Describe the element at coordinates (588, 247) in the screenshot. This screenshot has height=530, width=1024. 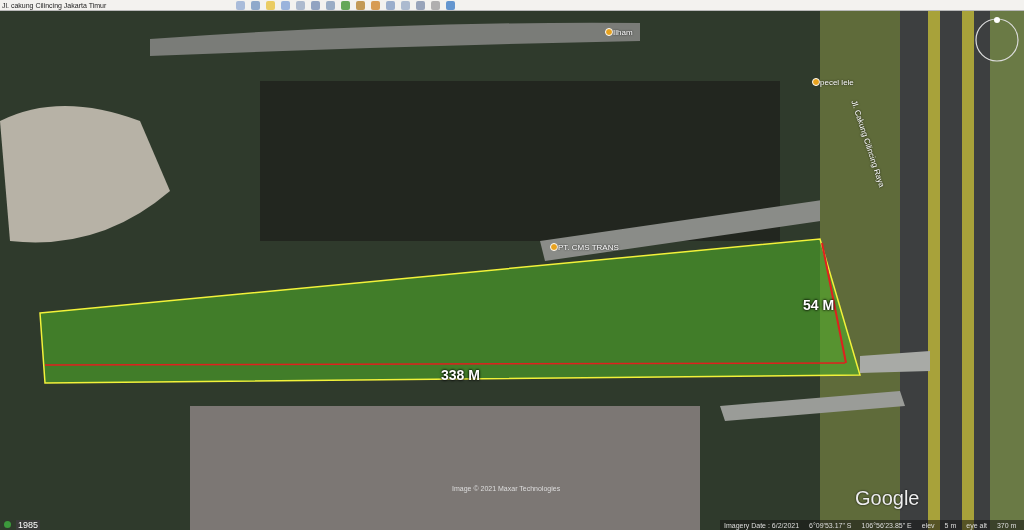
I see `place-label: PT. CMS TRANS` at that location.